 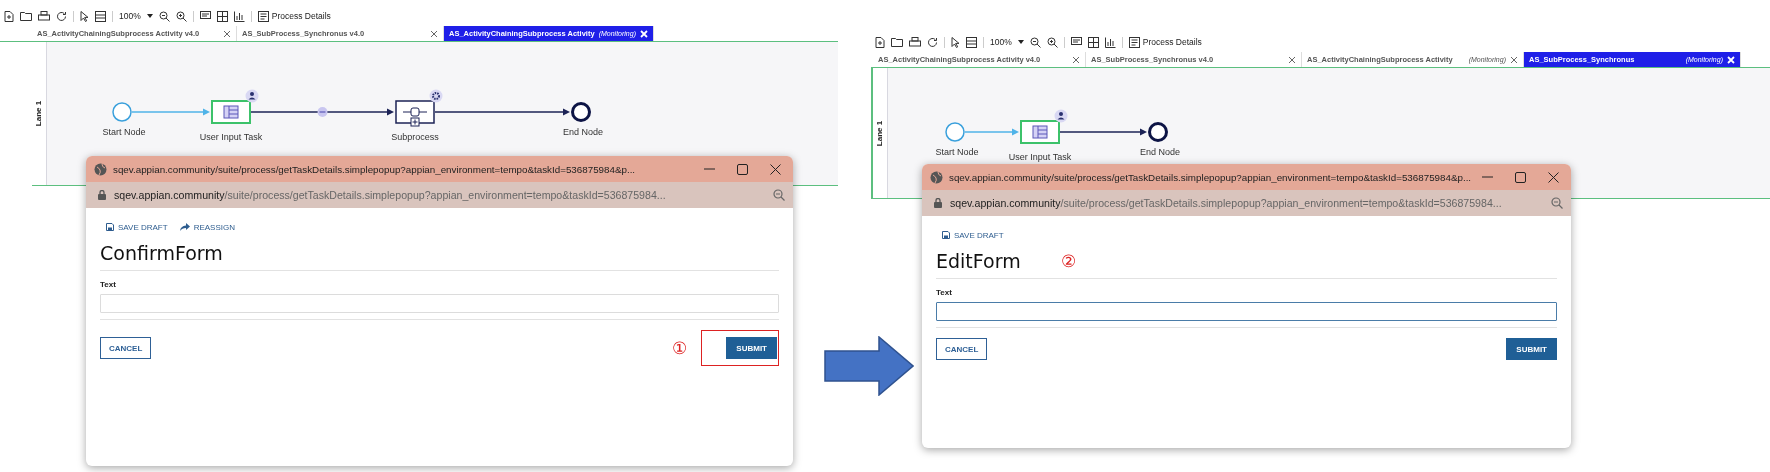 What do you see at coordinates (978, 261) in the screenshot?
I see `form-heading: EditForm` at bounding box center [978, 261].